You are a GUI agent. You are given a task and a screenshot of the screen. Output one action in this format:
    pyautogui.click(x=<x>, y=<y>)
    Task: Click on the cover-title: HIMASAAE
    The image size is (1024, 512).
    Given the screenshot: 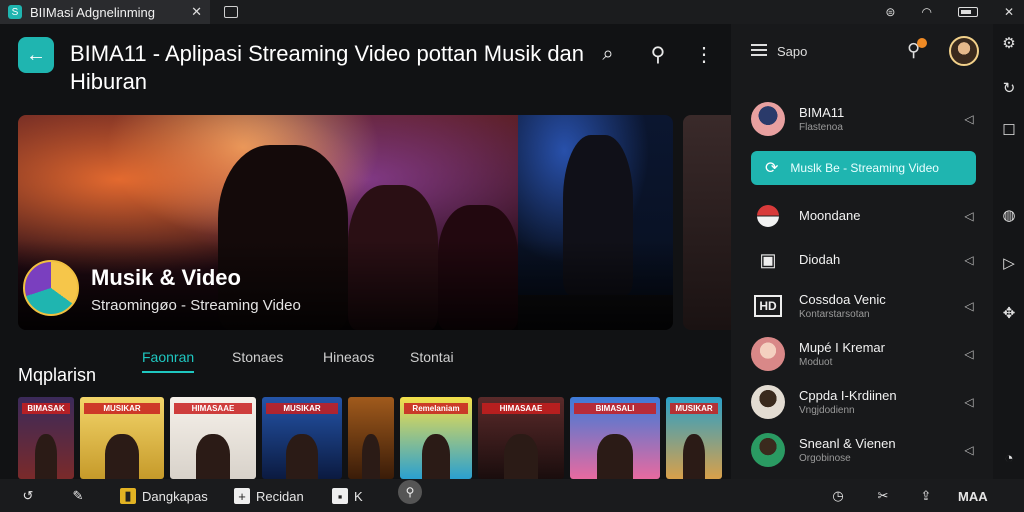 What is the action you would take?
    pyautogui.click(x=521, y=408)
    